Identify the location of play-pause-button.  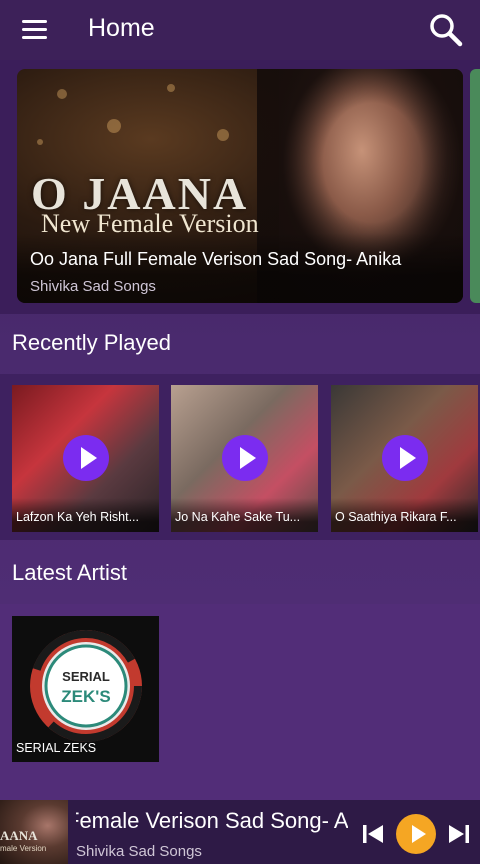
(416, 834).